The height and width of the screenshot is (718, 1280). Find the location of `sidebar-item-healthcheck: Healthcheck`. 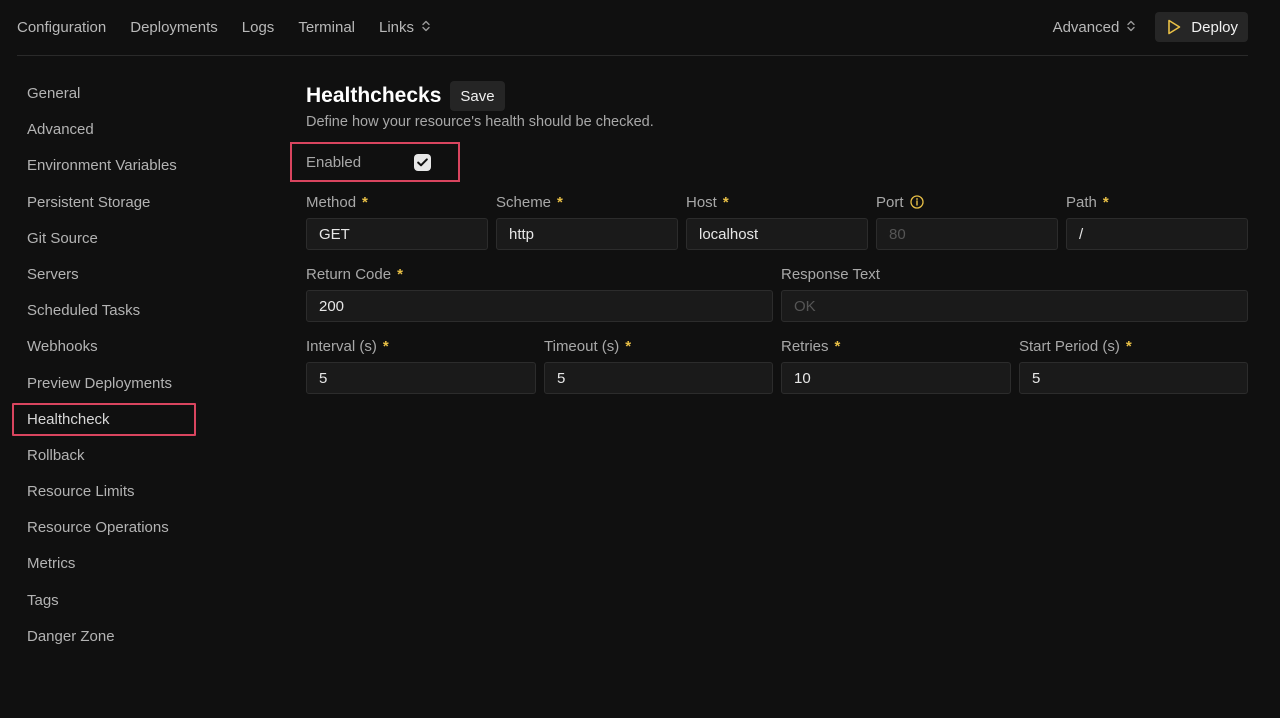

sidebar-item-healthcheck: Healthcheck is located at coordinates (104, 419).